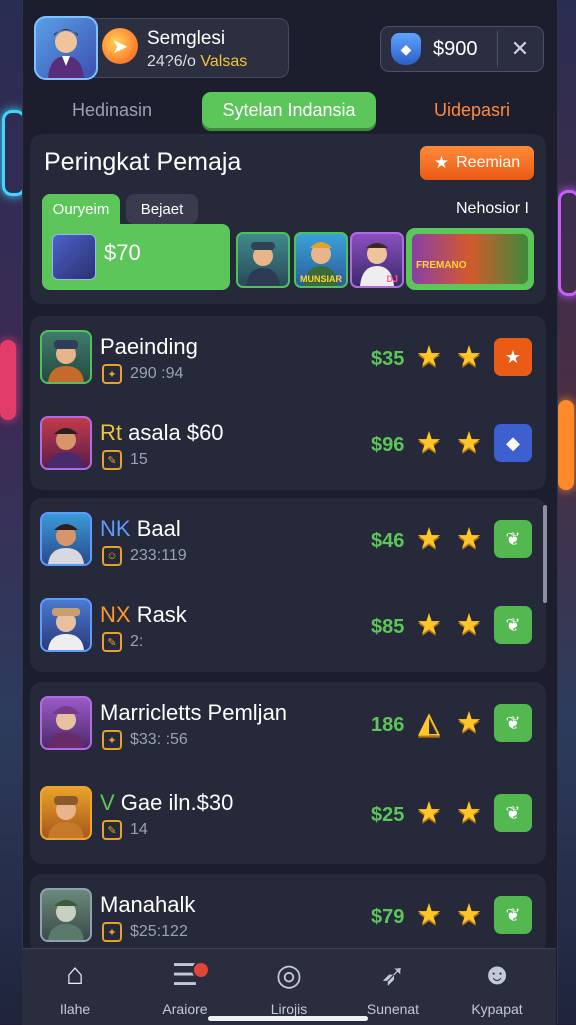  What do you see at coordinates (289, 987) in the screenshot?
I see `nav-item-target: ◎ Lirojis` at bounding box center [289, 987].